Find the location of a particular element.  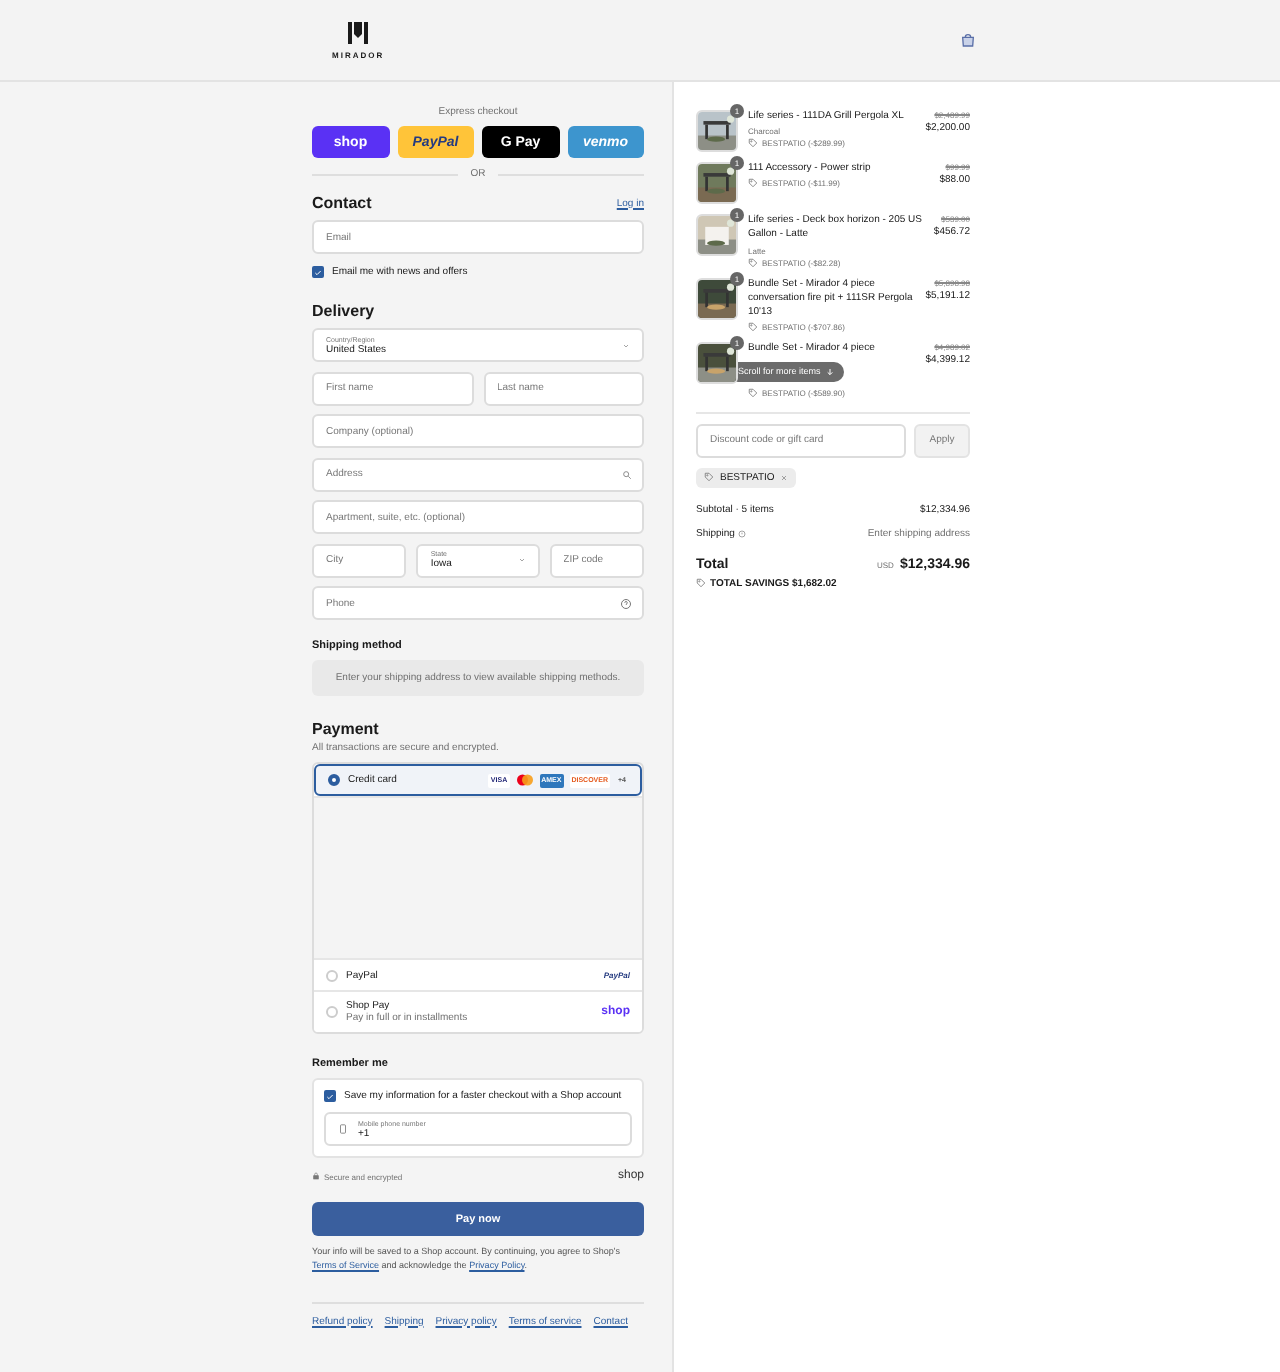

search-icon is located at coordinates (627, 474).